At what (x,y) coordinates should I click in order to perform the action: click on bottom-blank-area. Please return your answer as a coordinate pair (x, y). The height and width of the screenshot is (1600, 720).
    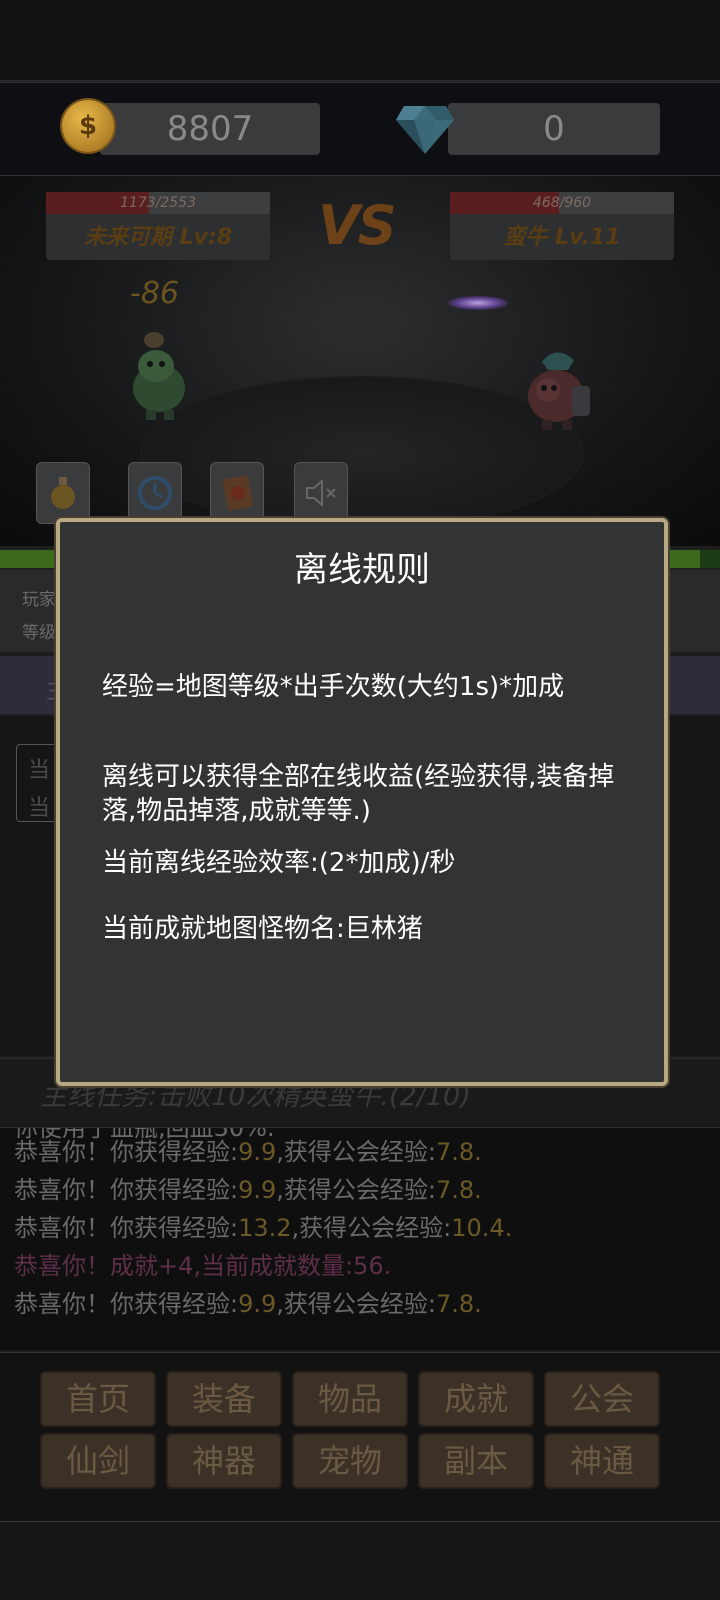
    Looking at the image, I should click on (360, 1561).